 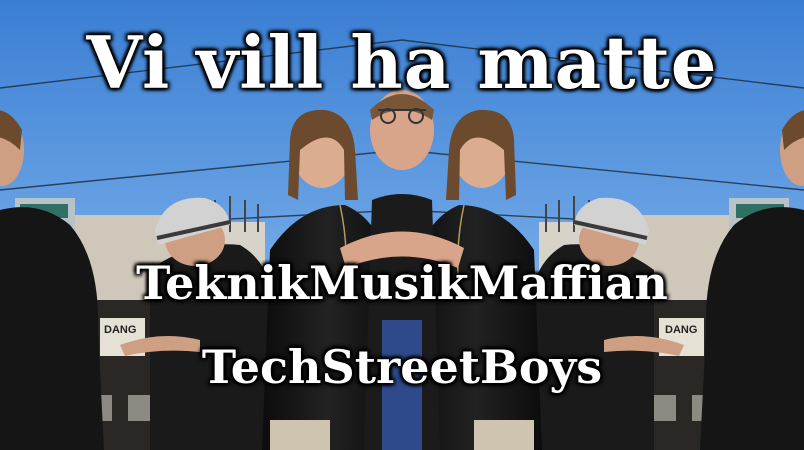 I want to click on title-caption: Vi vill ha matte, so click(x=402, y=62).